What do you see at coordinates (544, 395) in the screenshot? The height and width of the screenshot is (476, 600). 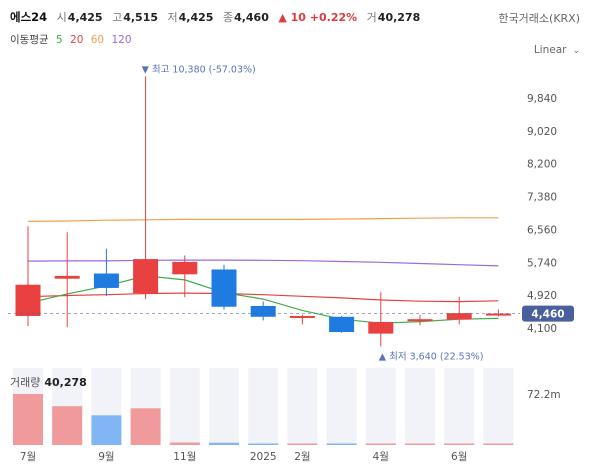 I see `volume-axis-label: 72.2m` at bounding box center [544, 395].